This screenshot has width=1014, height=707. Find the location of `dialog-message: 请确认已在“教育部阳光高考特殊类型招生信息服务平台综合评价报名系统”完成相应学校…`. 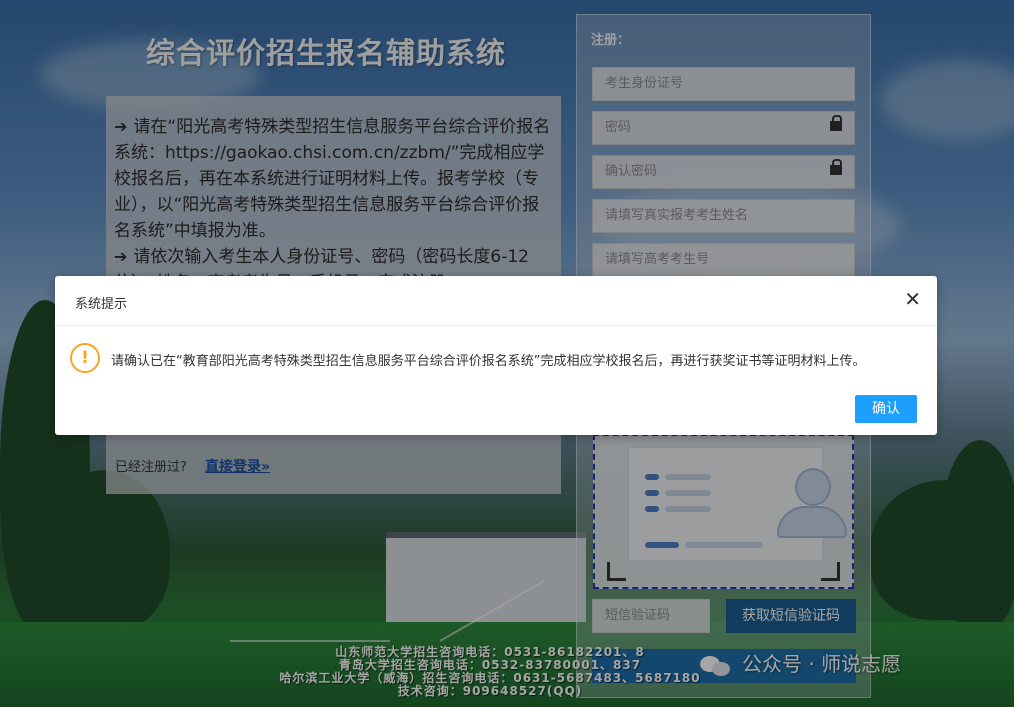

dialog-message: 请确认已在“教育部阳光高考特殊类型招生信息服务平台综合评价报名系统”完成相应学校… is located at coordinates (488, 361).